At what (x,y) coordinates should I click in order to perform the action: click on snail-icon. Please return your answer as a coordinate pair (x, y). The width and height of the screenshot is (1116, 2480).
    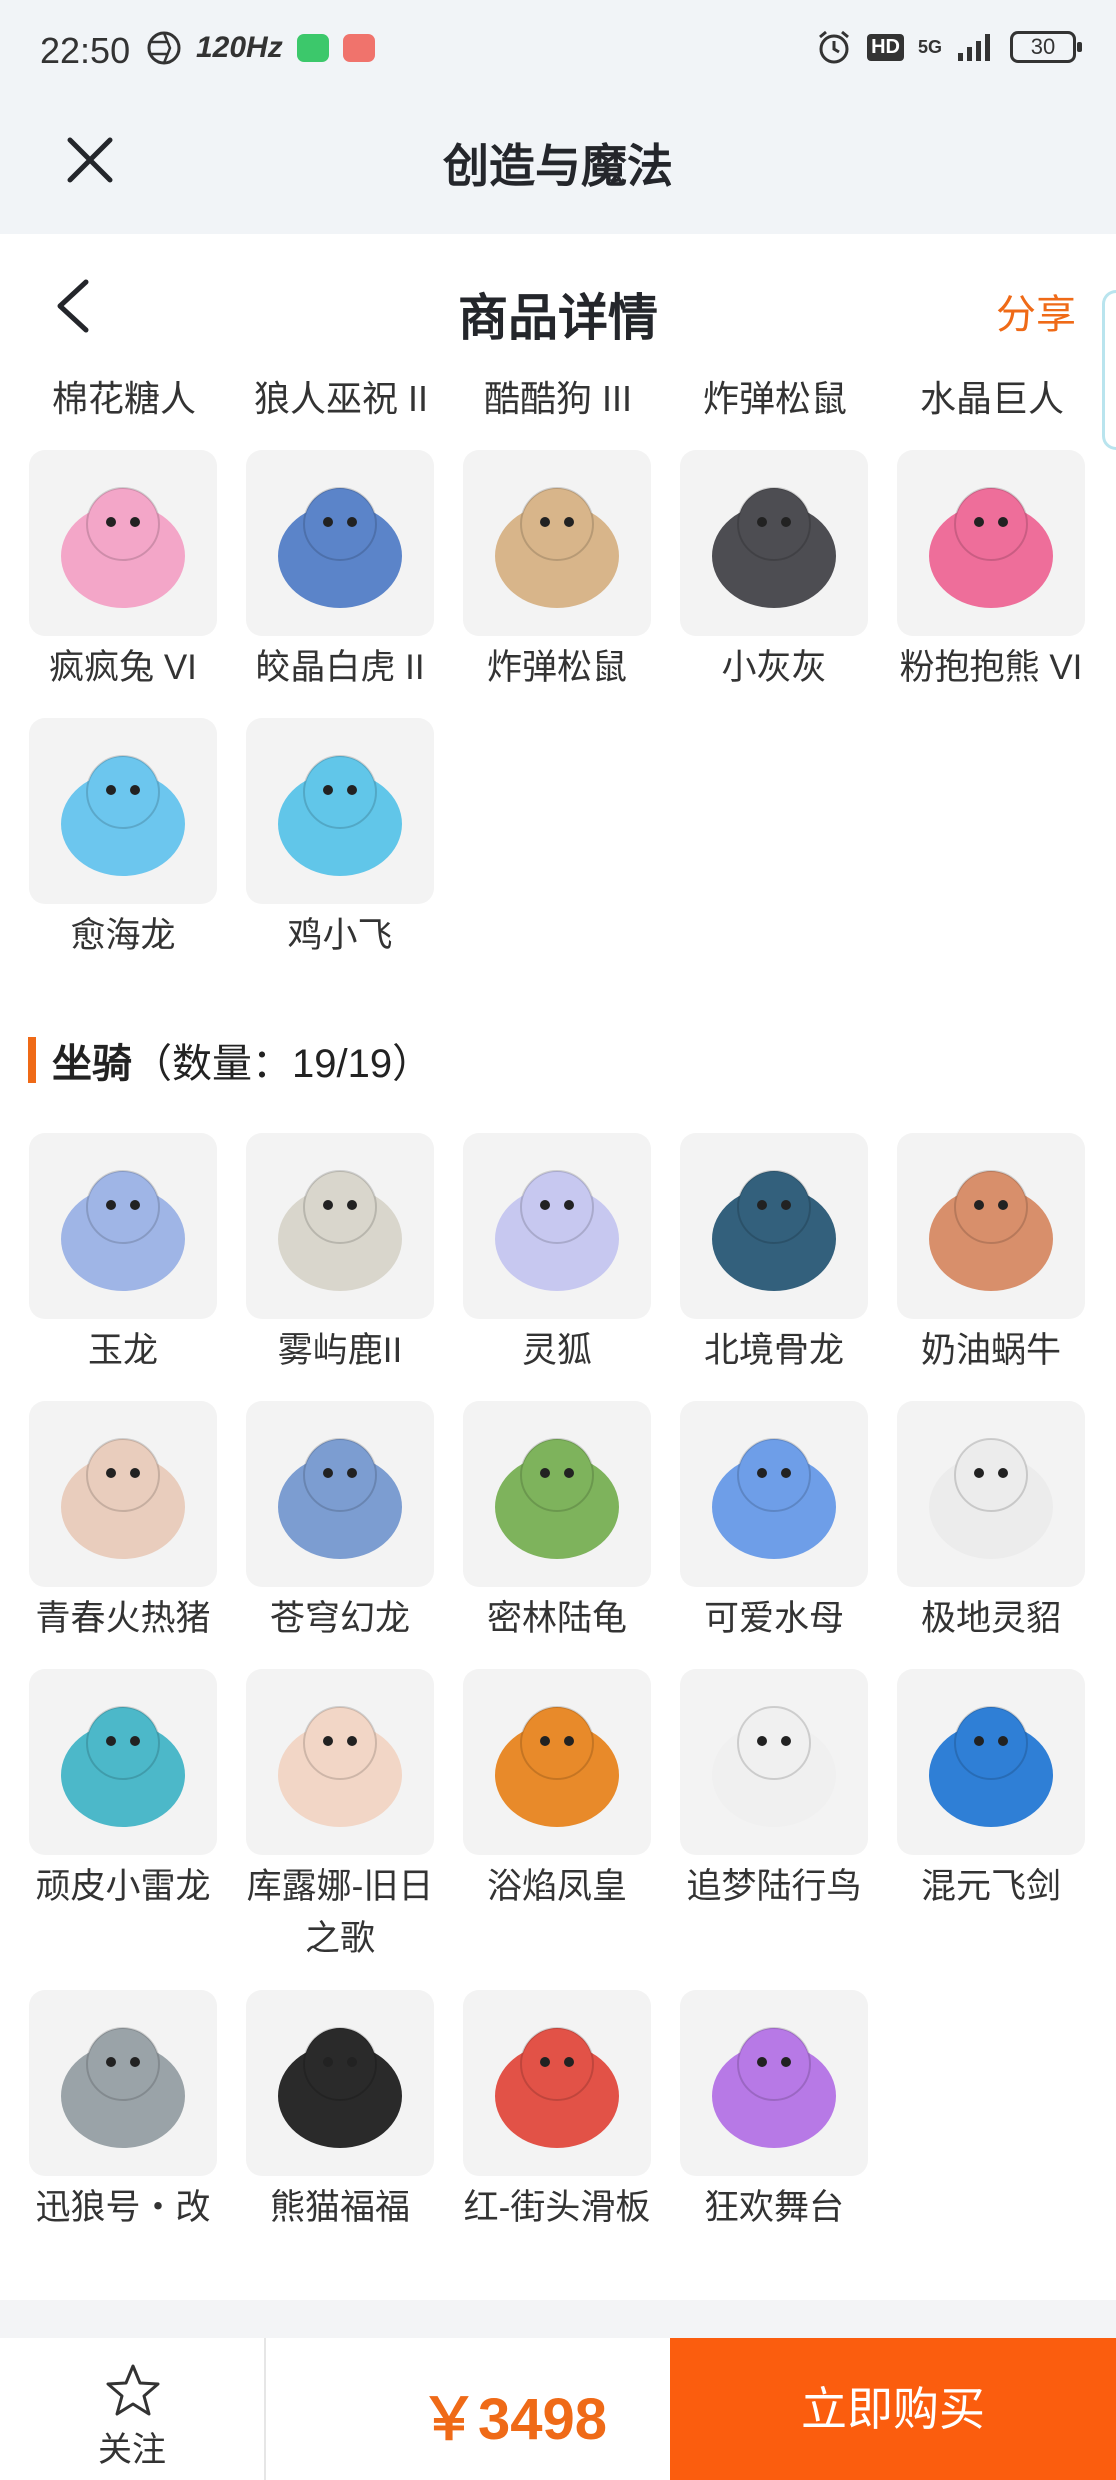
    Looking at the image, I should click on (991, 1230).